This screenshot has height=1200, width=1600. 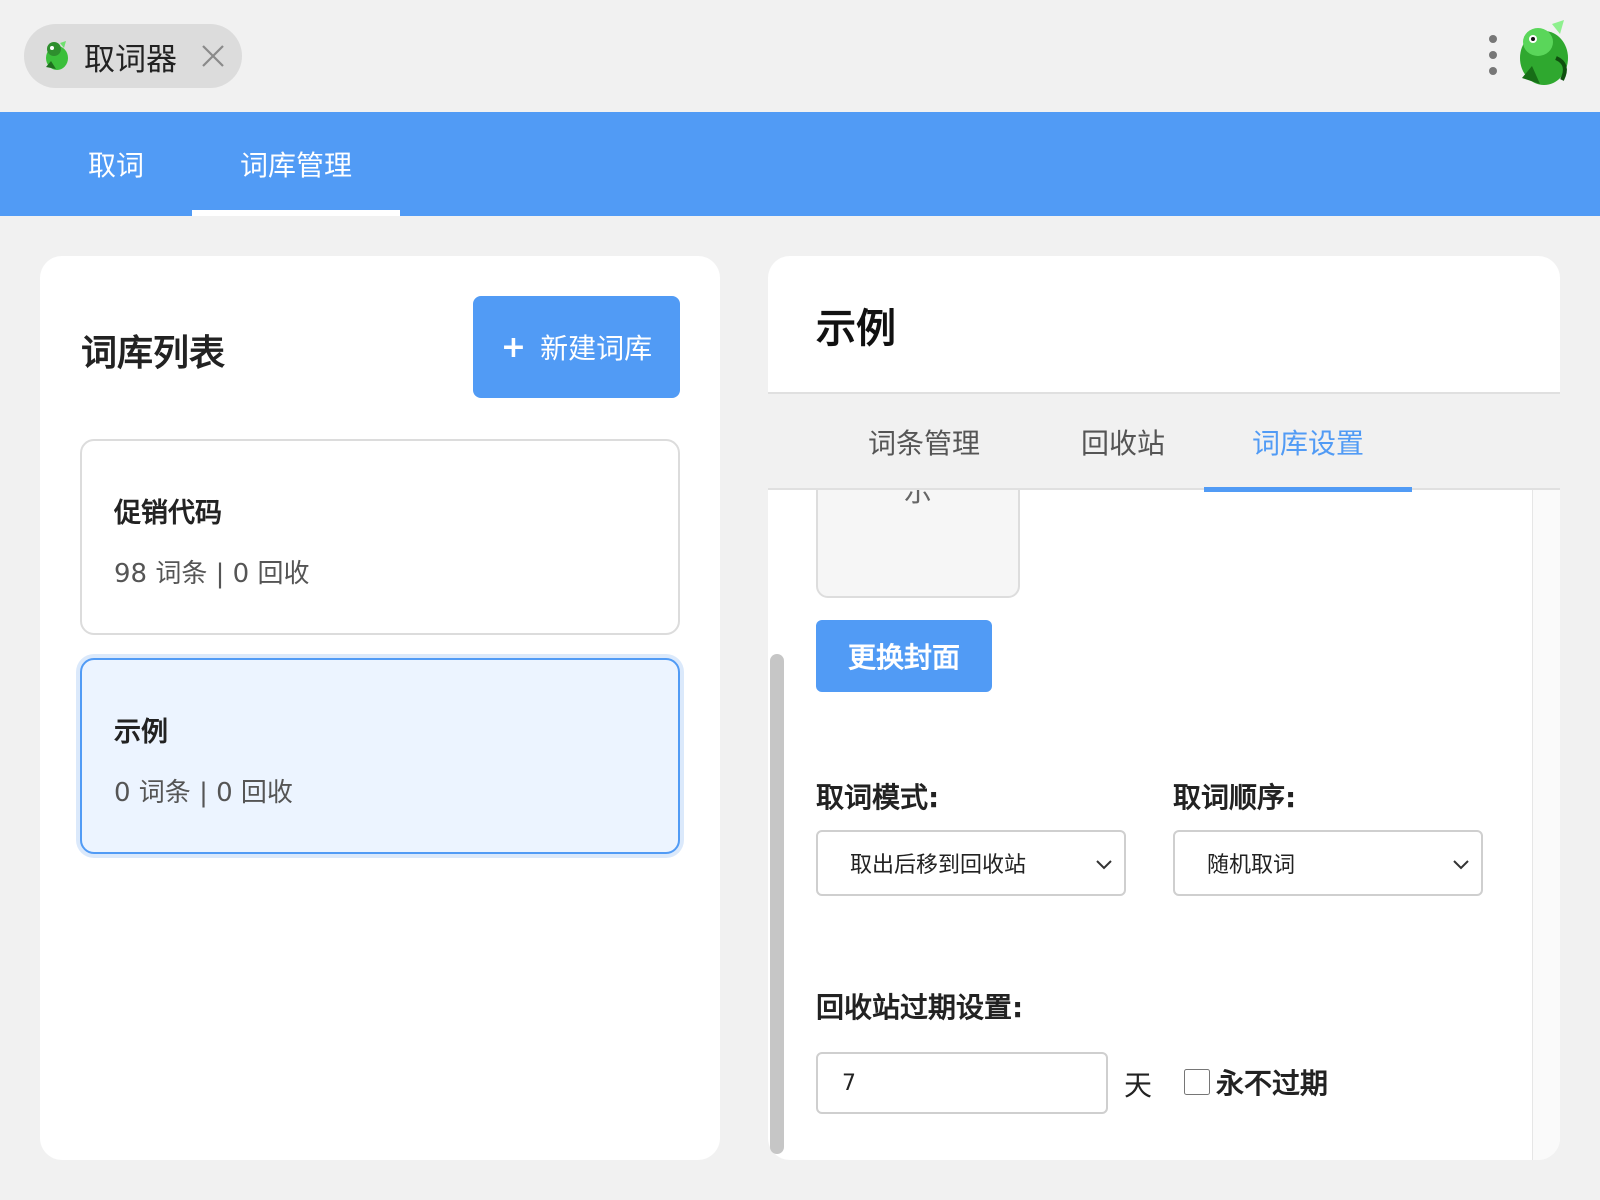 What do you see at coordinates (856, 329) in the screenshot?
I see `library-detail-title: 示例` at bounding box center [856, 329].